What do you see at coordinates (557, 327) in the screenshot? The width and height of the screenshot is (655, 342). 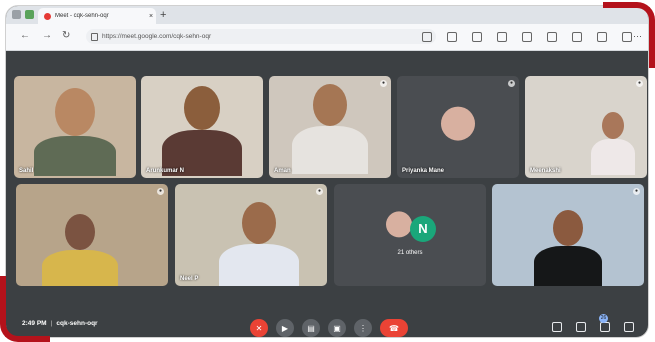 I see `info-icon` at bounding box center [557, 327].